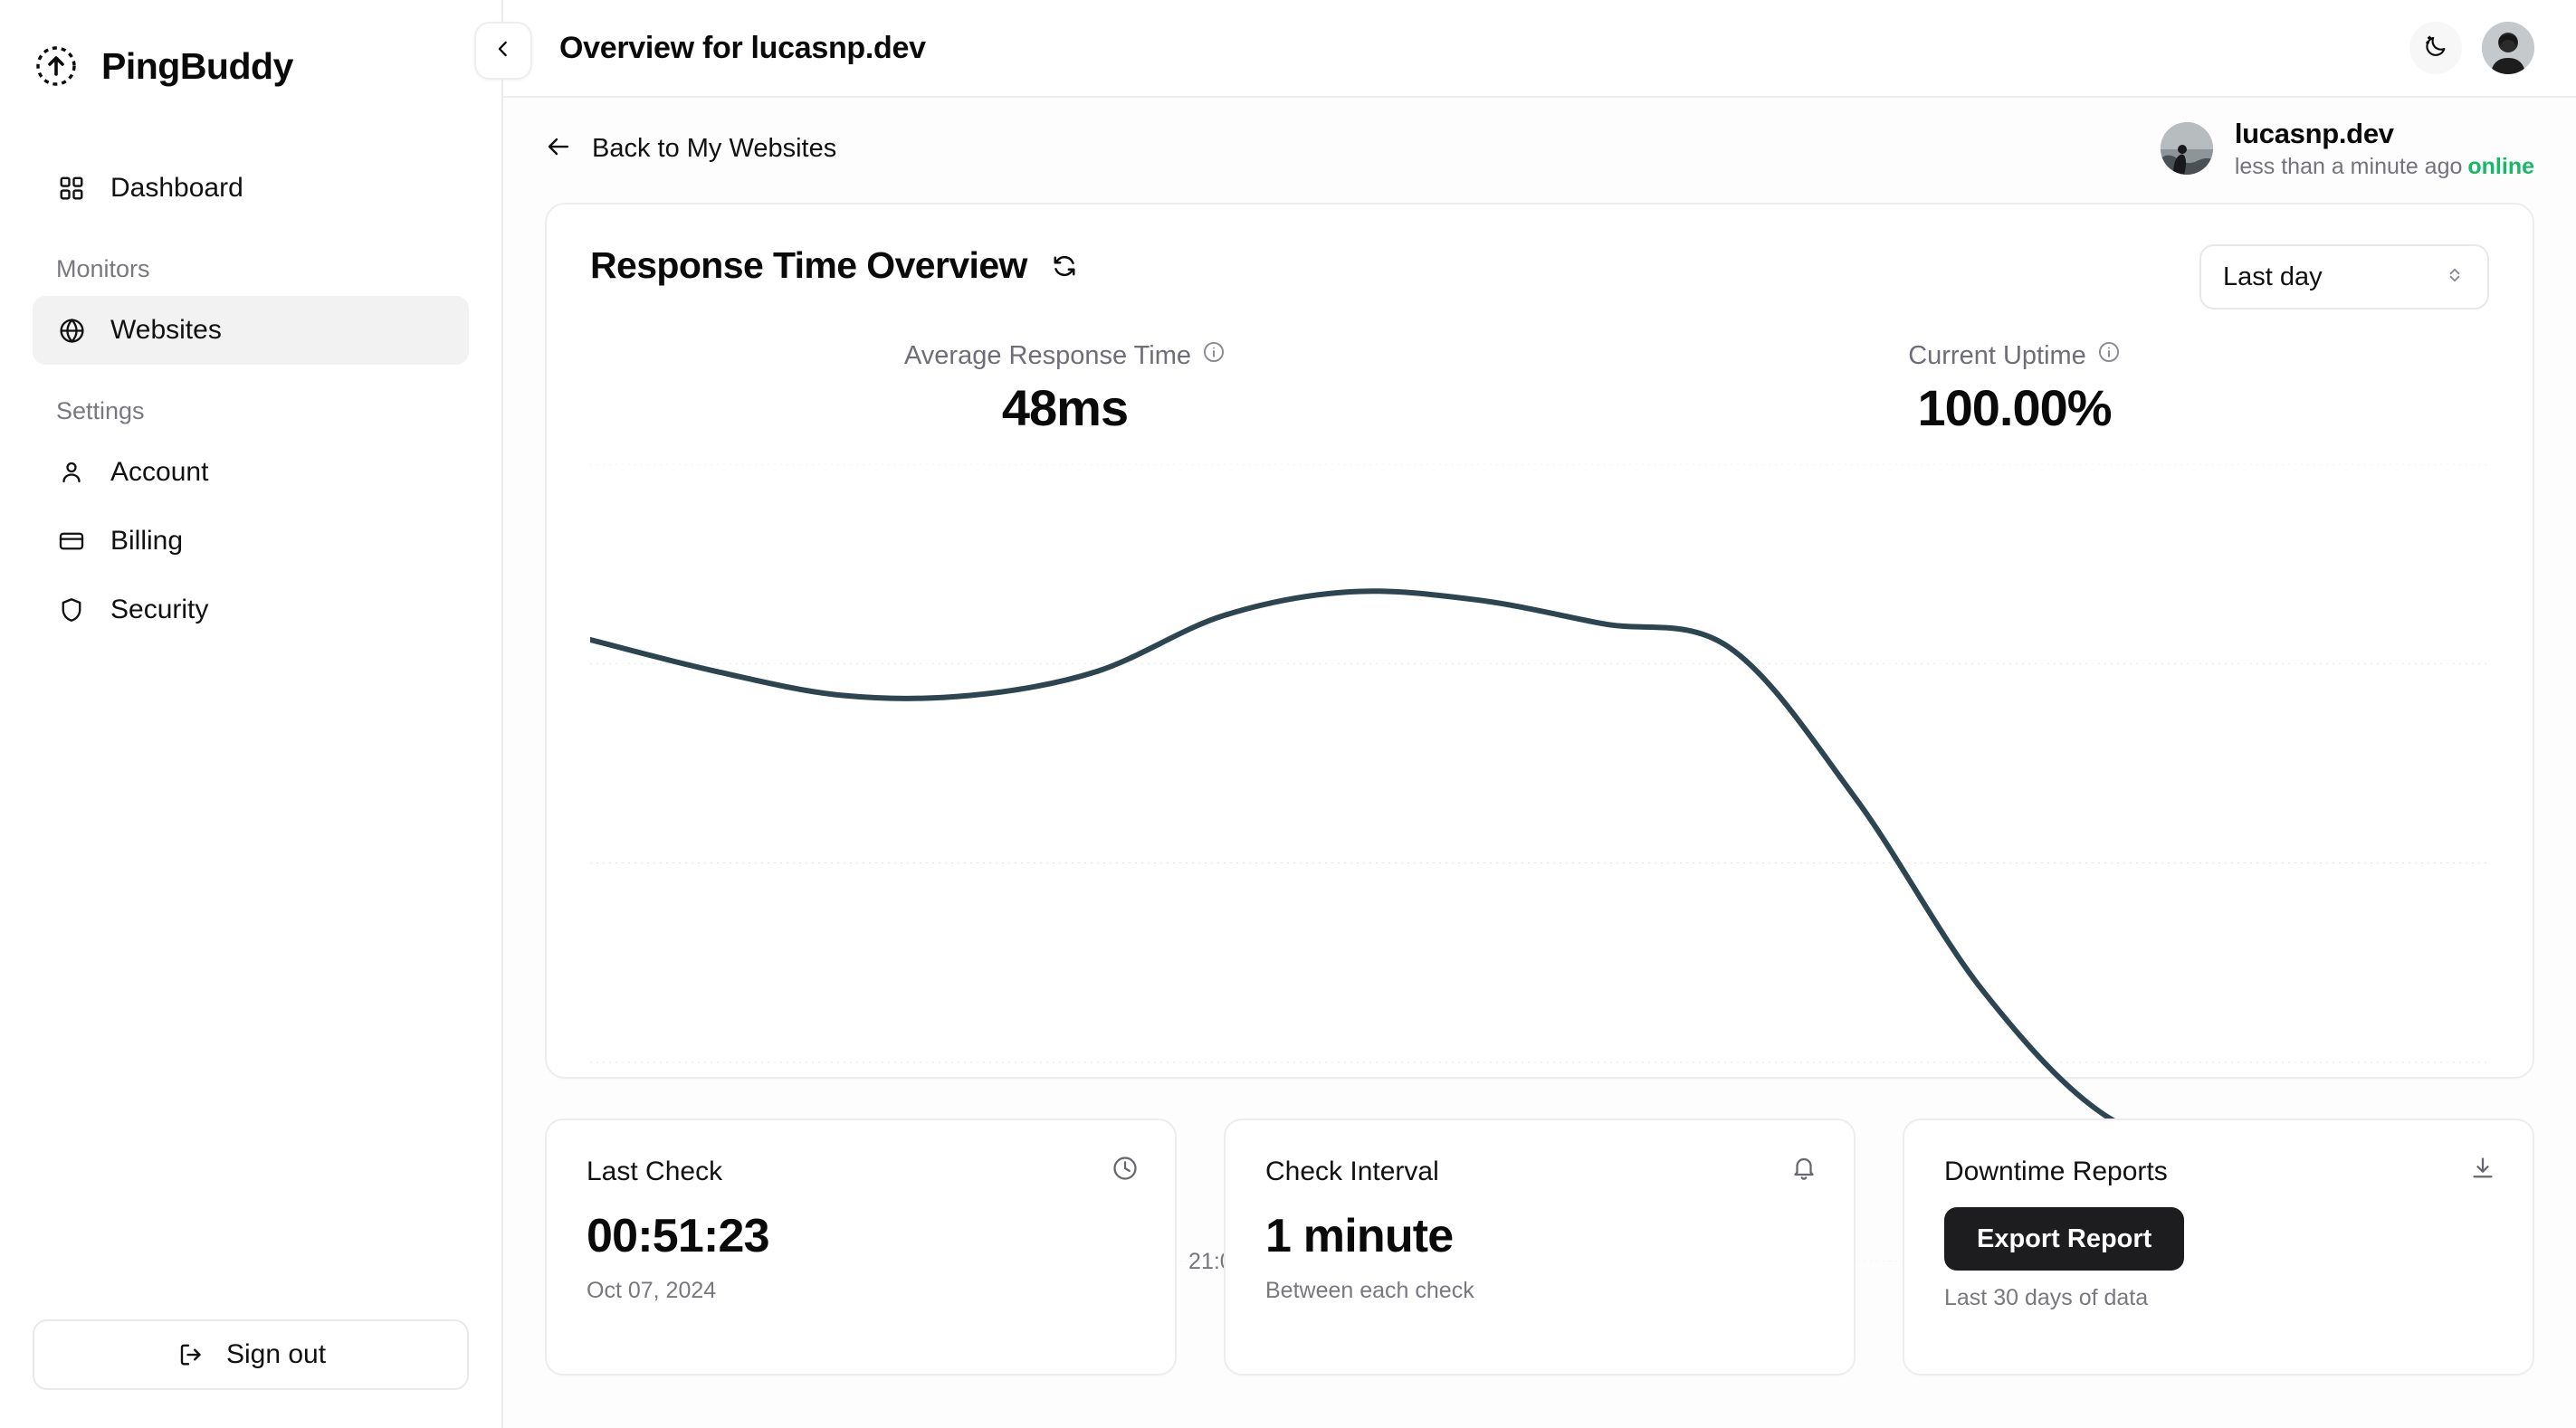 The width and height of the screenshot is (2576, 1428). Describe the element at coordinates (147, 541) in the screenshot. I see `sidebar-item-label: Billing` at that location.